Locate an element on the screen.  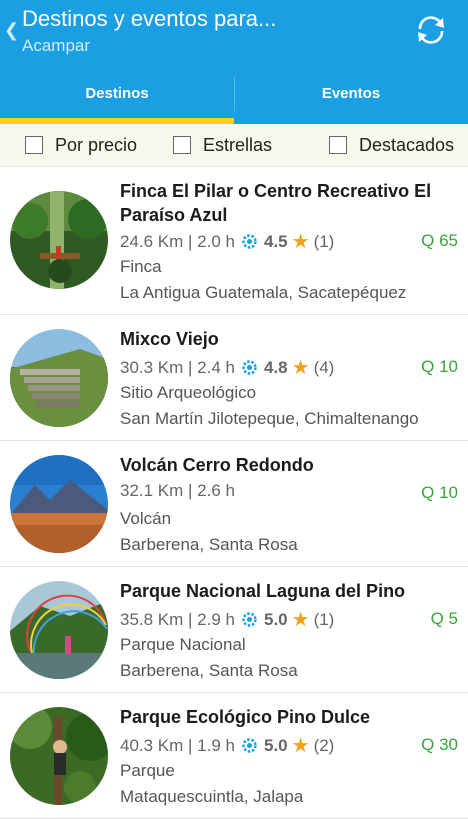
destination-location: Mataquescuintla, Jalapa is located at coordinates (212, 796).